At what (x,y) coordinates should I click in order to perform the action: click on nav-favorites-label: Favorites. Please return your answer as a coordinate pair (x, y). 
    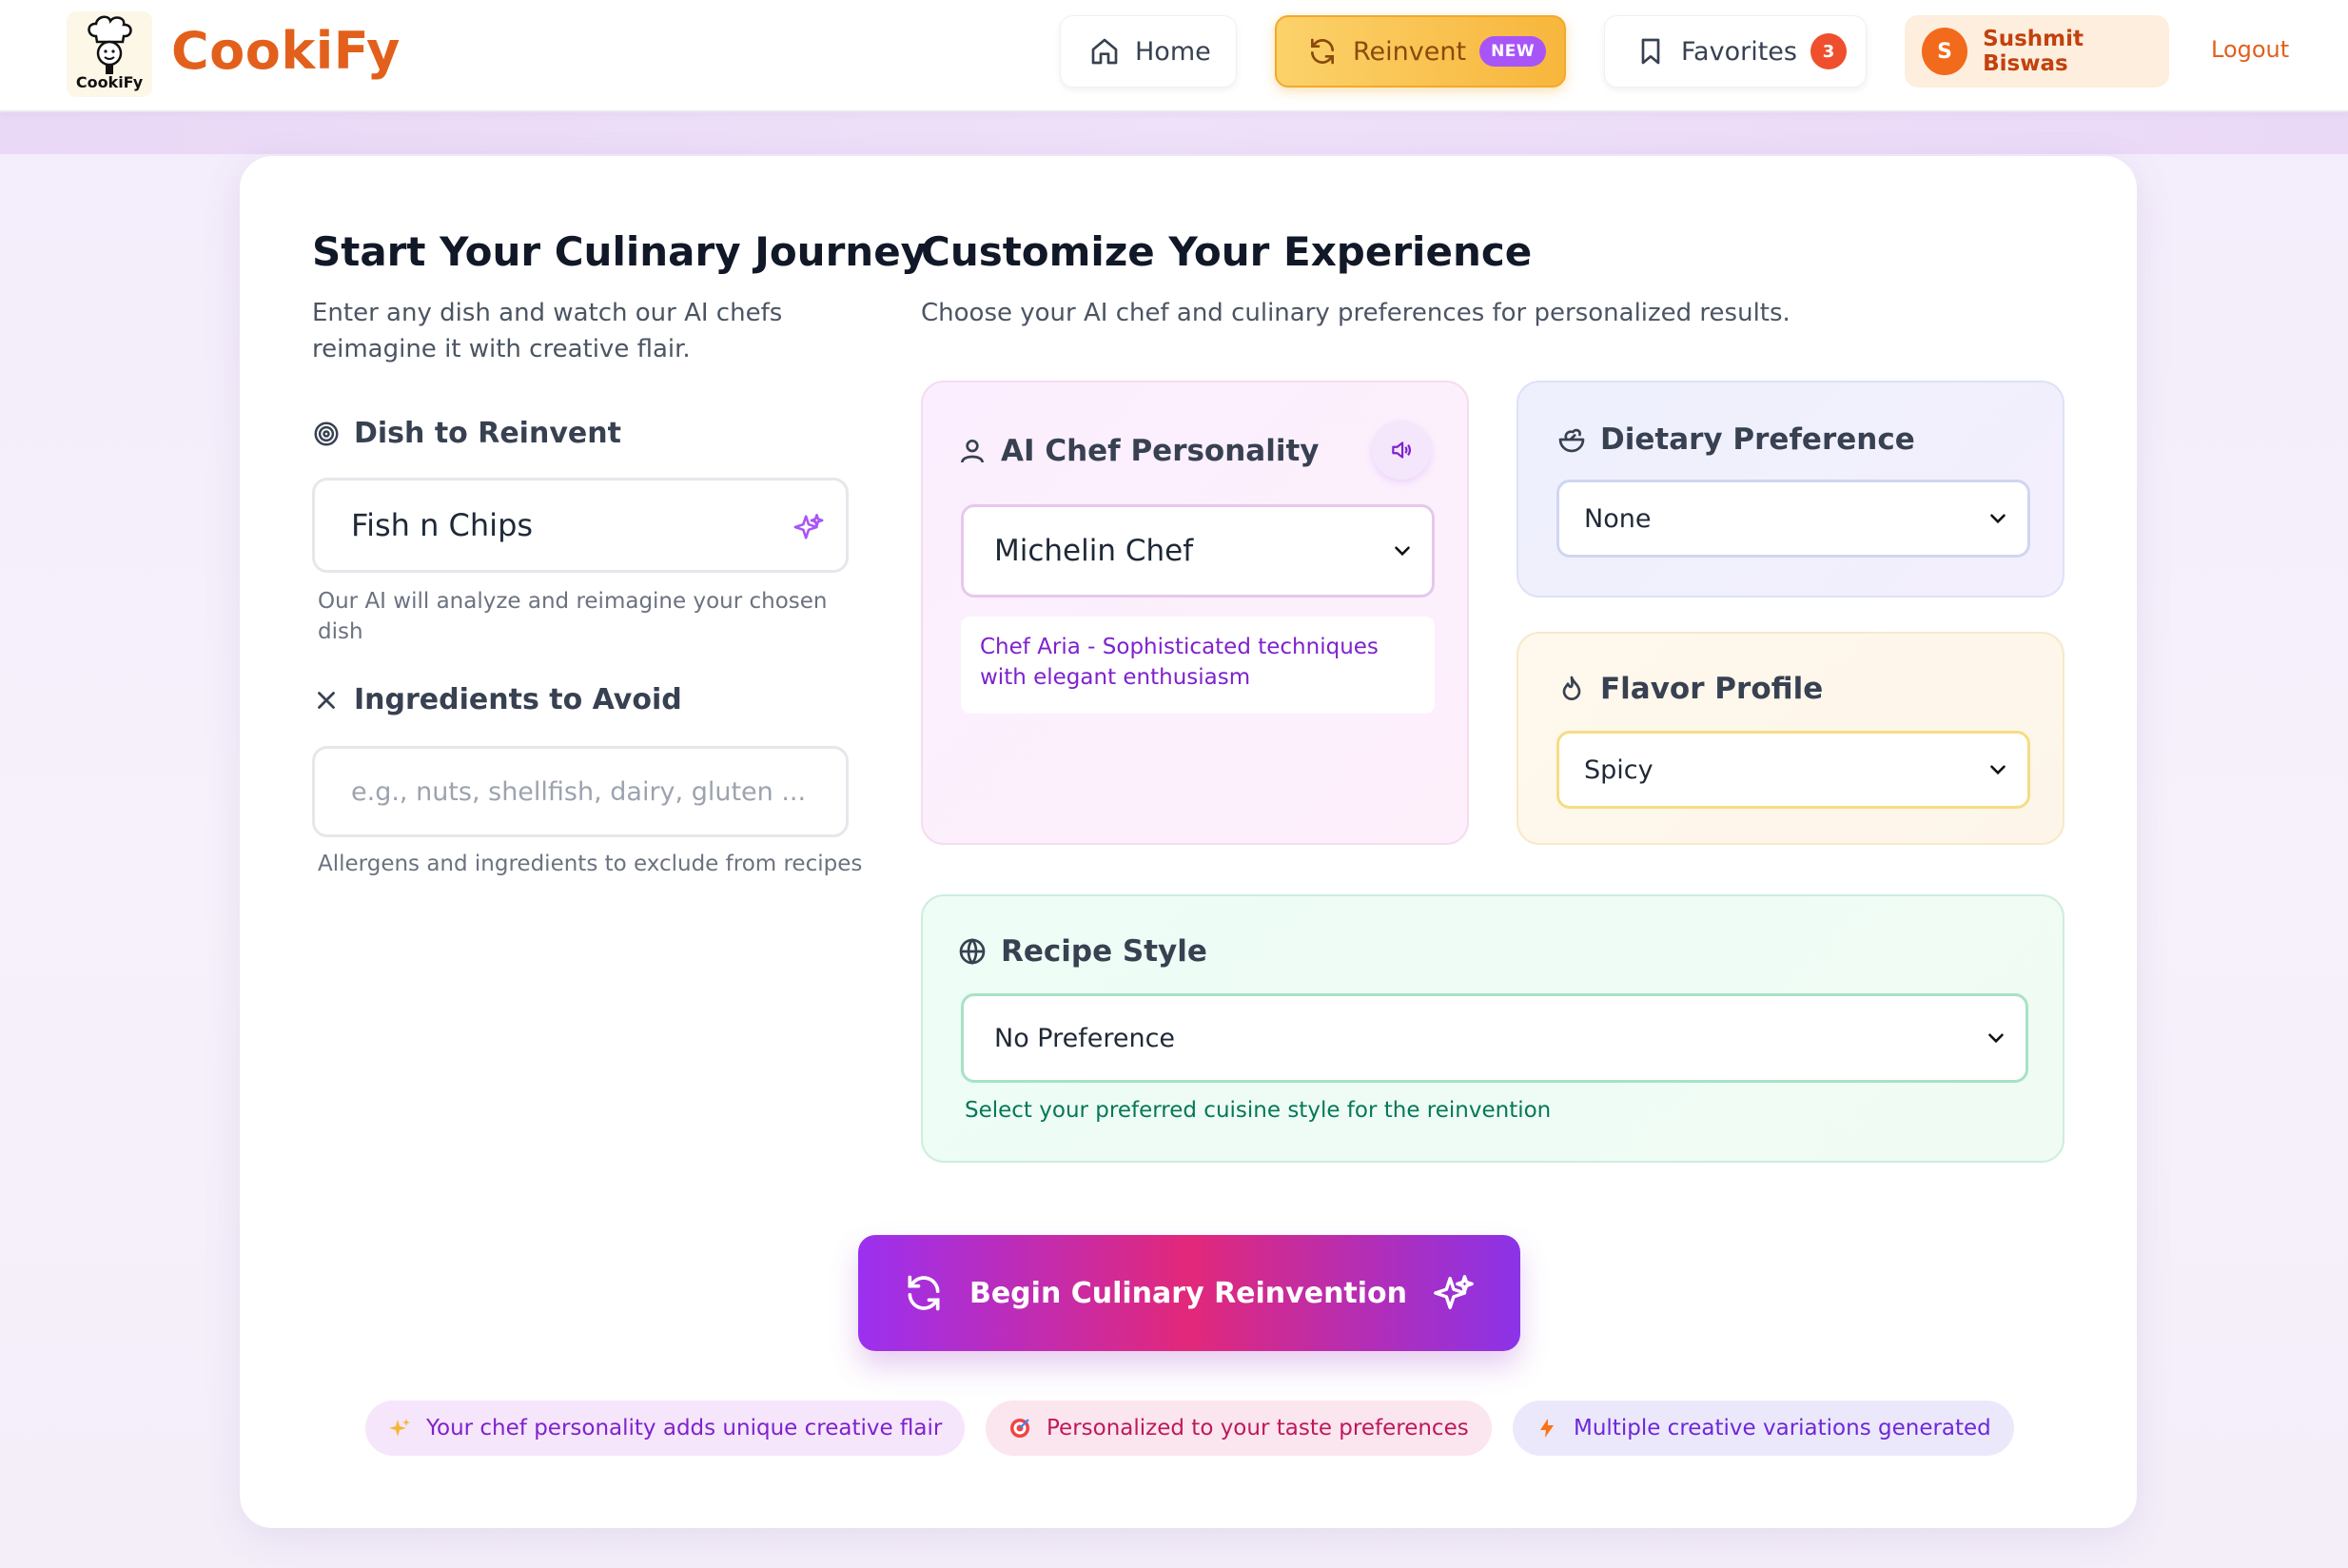
    Looking at the image, I should click on (1739, 51).